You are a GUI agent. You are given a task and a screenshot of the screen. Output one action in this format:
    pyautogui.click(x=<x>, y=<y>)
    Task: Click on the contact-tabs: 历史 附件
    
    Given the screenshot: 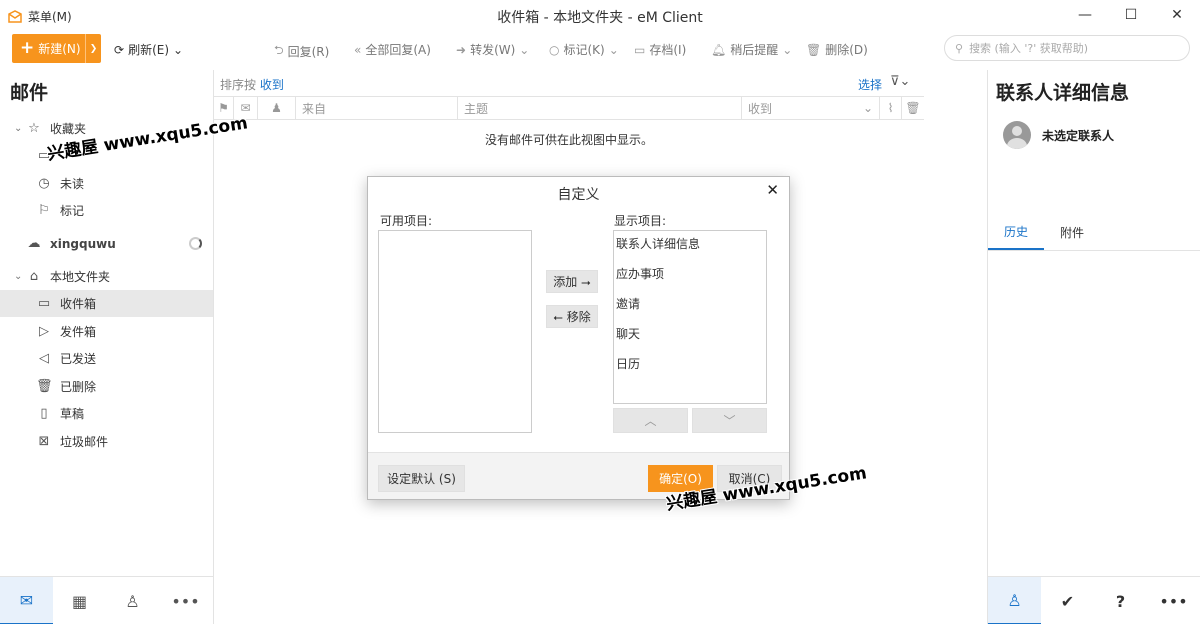 What is the action you would take?
    pyautogui.click(x=1094, y=232)
    